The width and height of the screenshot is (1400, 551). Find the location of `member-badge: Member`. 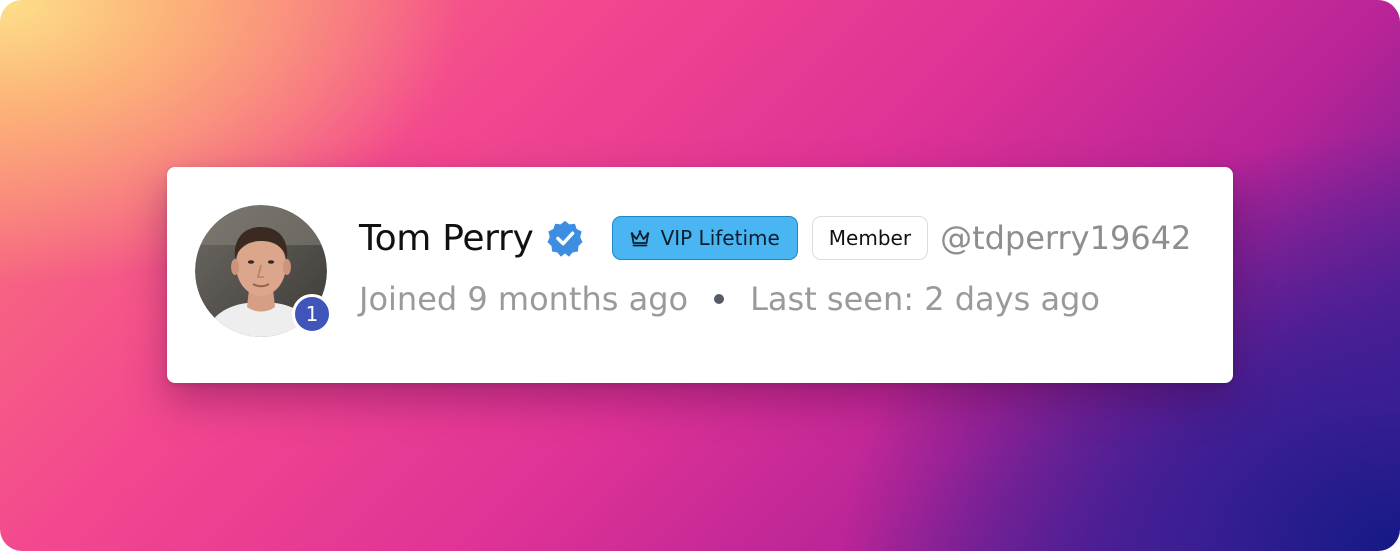

member-badge: Member is located at coordinates (870, 238).